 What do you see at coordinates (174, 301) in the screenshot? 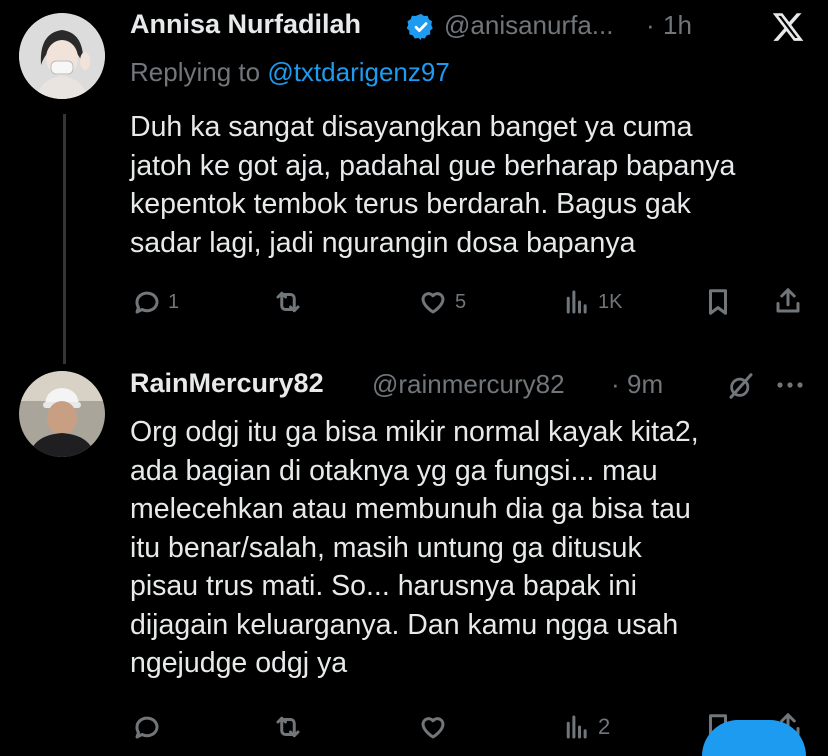
I see `reply-count: 1` at bounding box center [174, 301].